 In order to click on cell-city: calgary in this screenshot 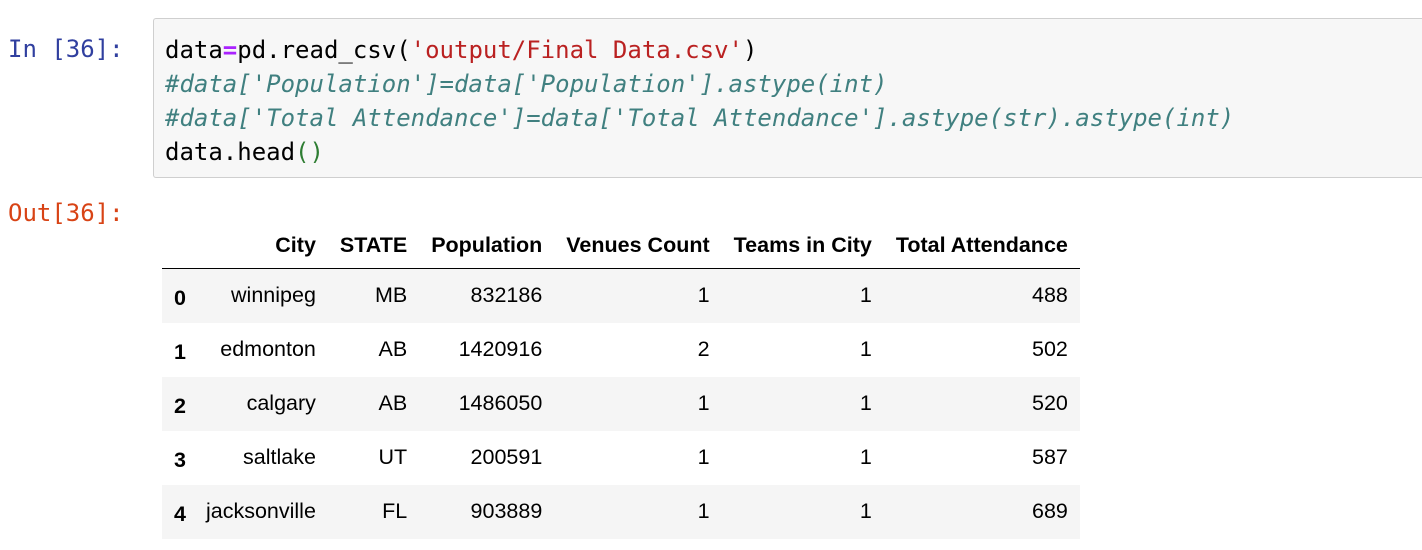, I will do `click(281, 403)`.